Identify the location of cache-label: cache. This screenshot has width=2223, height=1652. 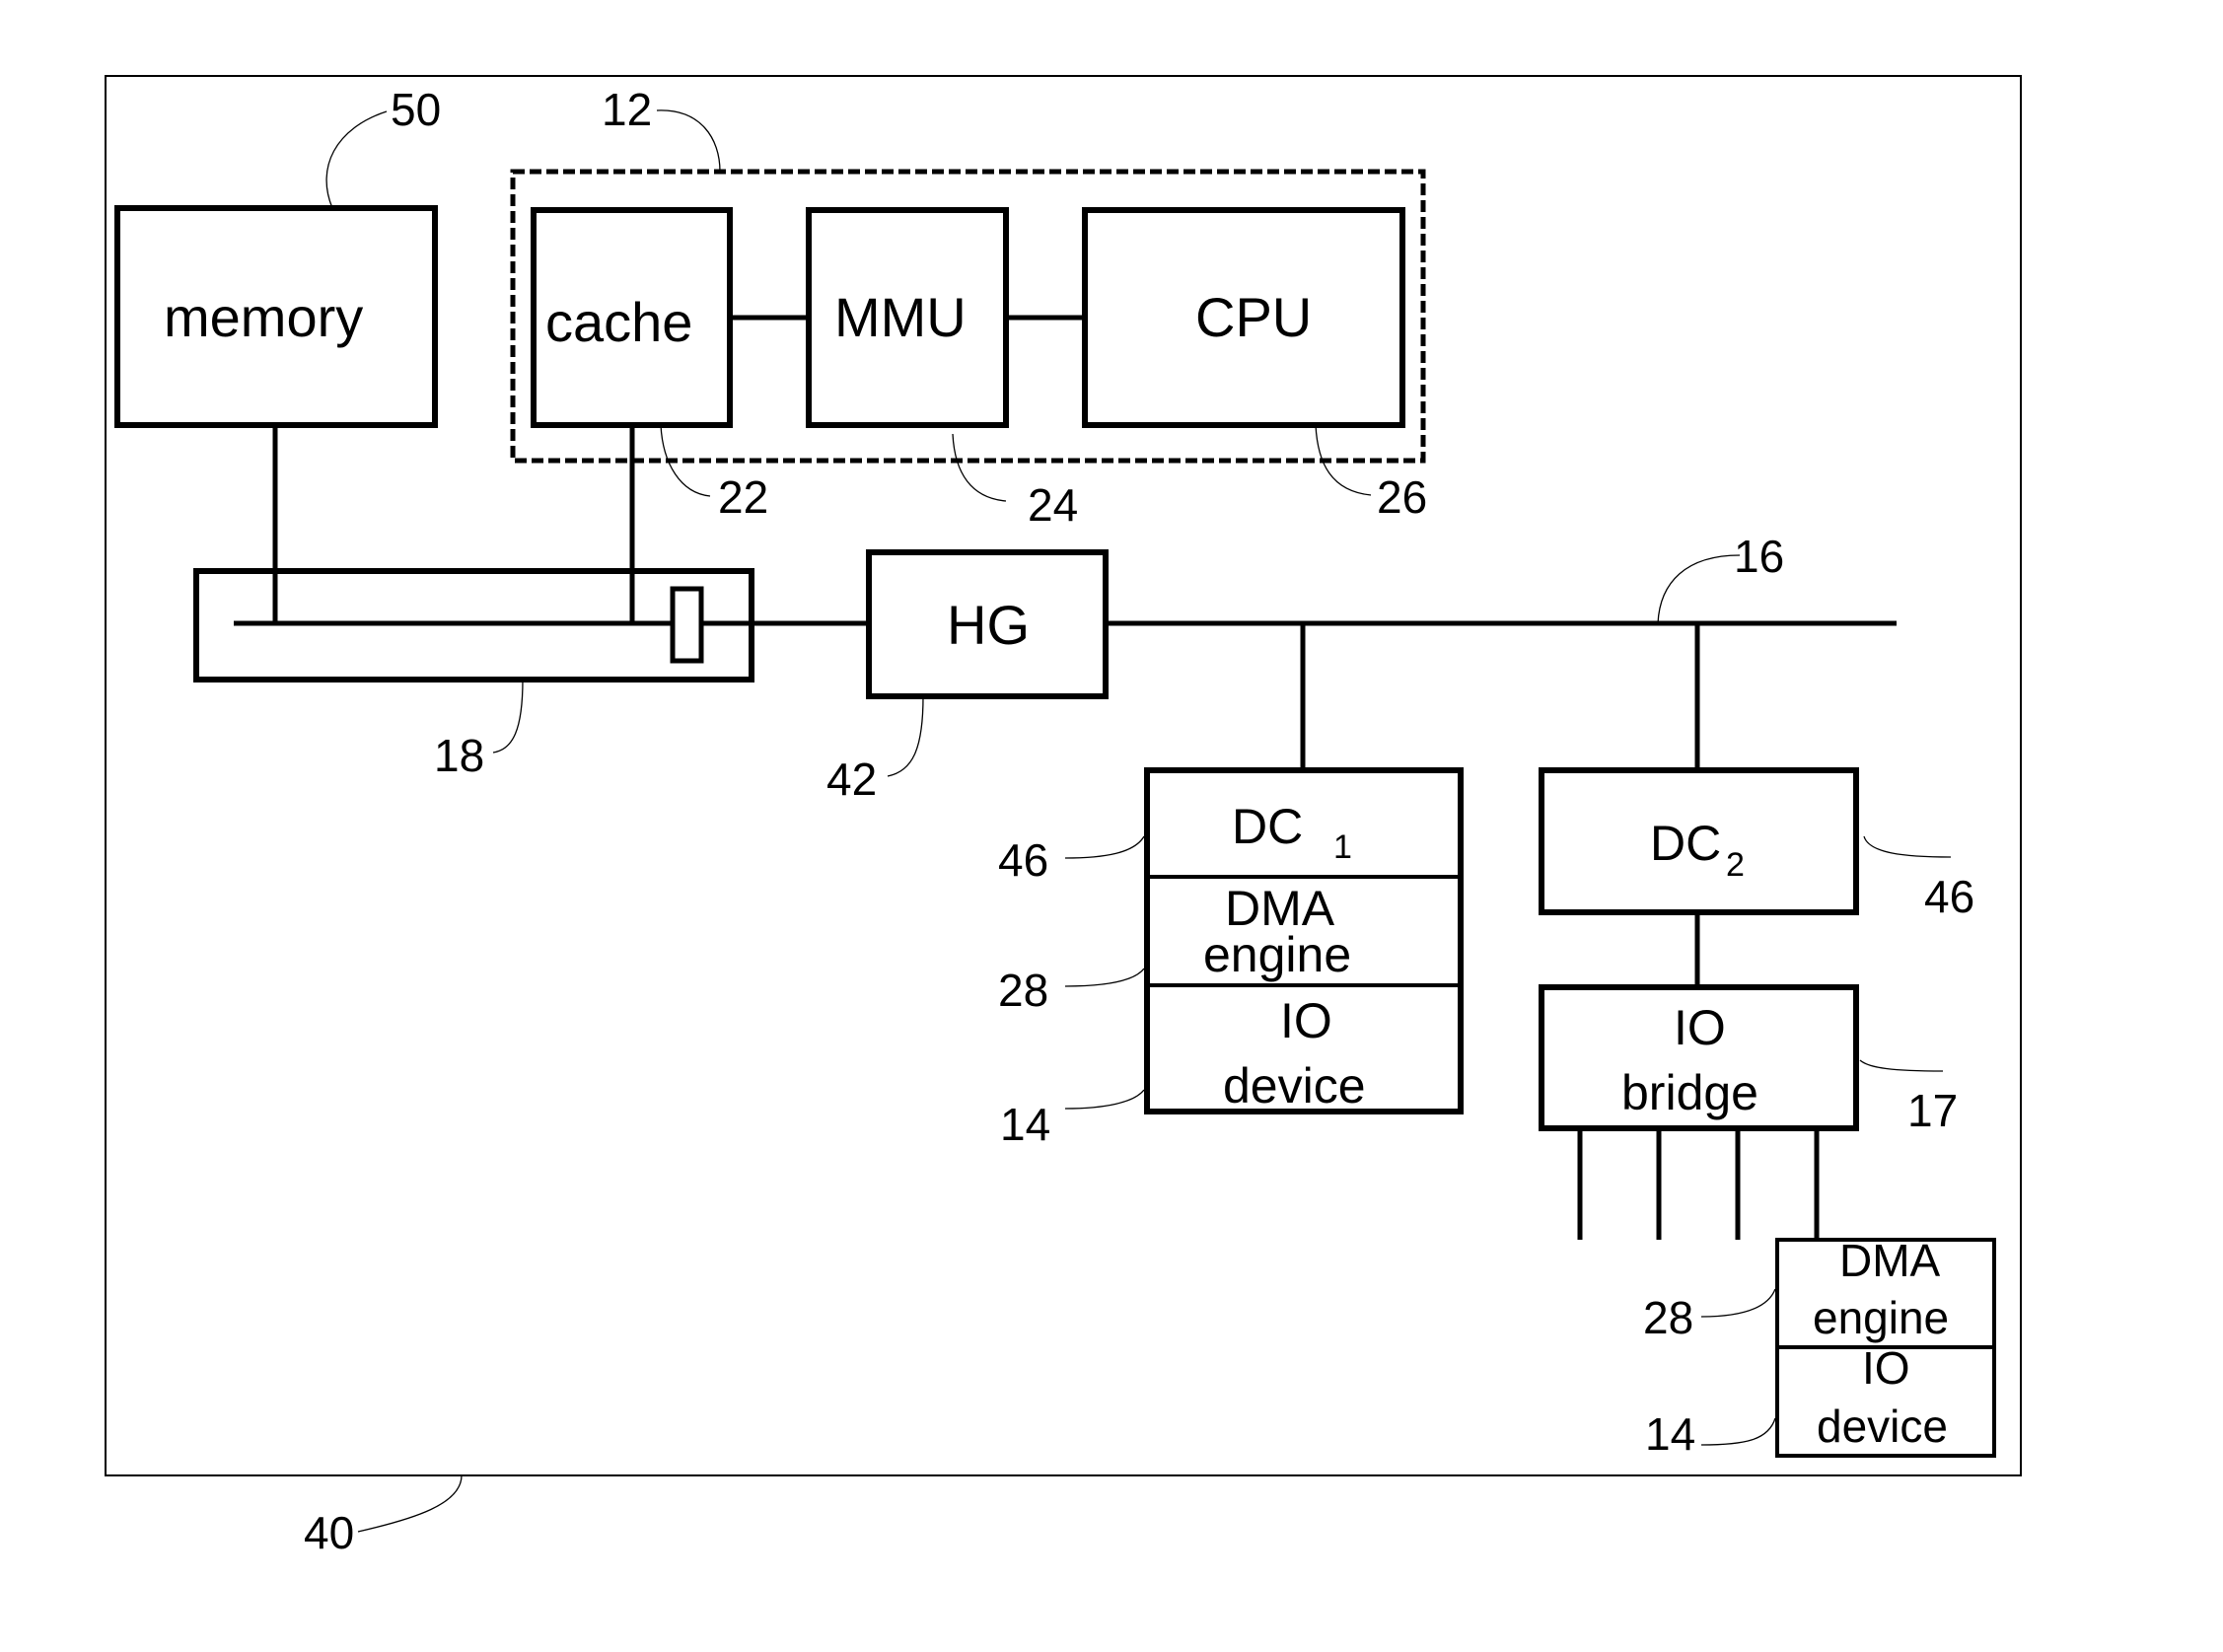
(618, 322).